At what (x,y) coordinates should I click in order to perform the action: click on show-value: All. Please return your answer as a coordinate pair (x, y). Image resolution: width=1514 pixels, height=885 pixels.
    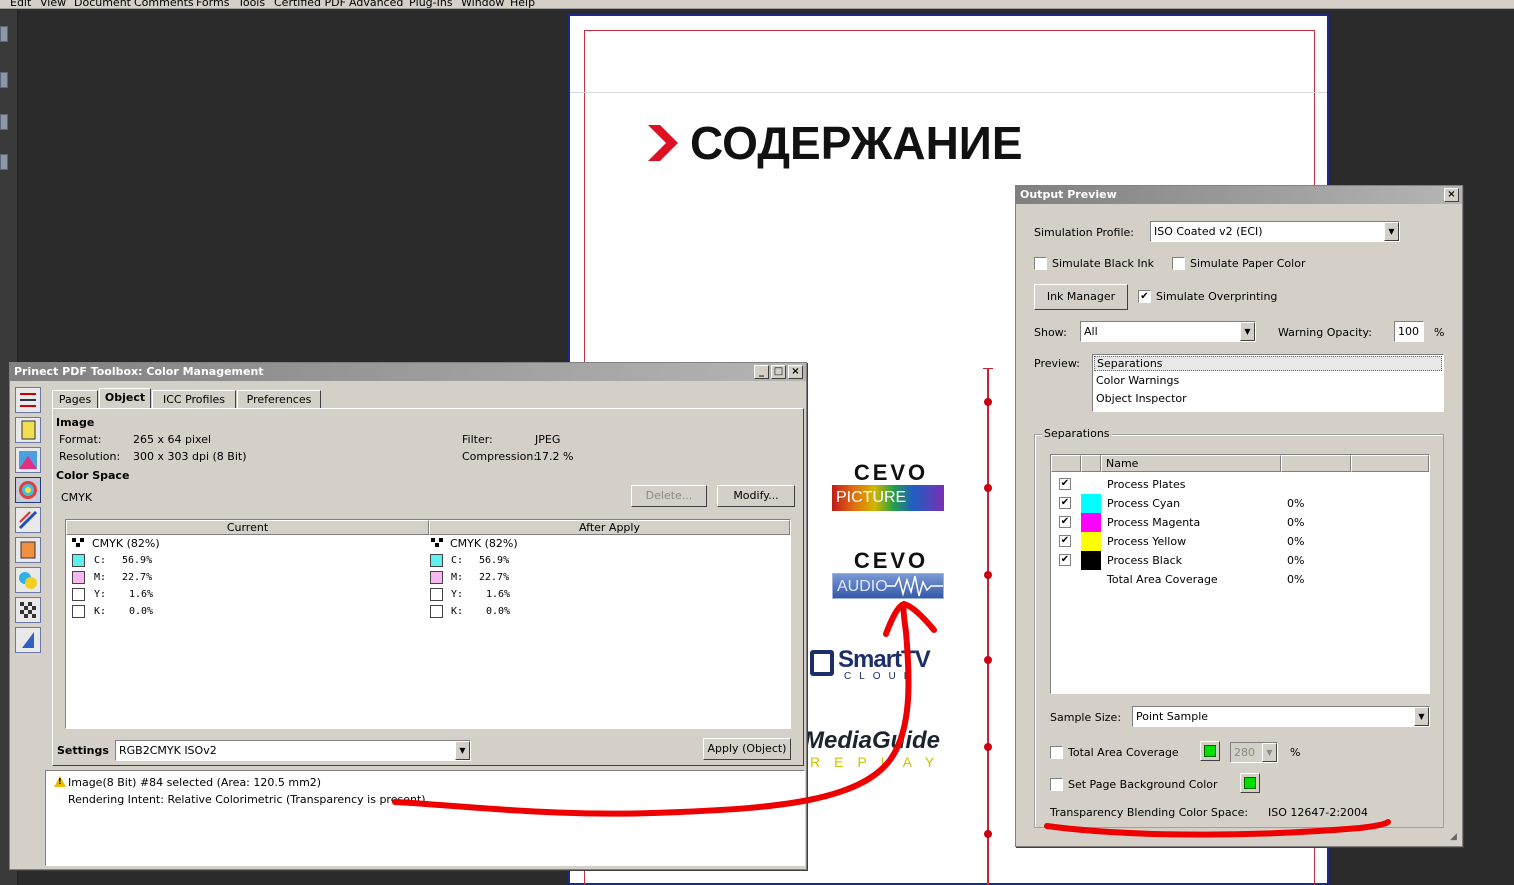
    Looking at the image, I should click on (1091, 331).